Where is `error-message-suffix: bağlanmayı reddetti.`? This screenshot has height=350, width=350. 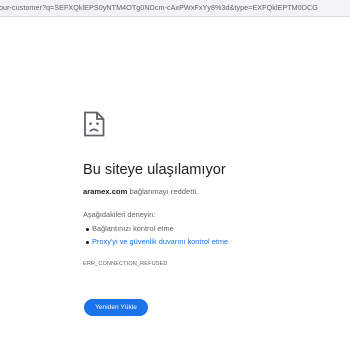 error-message-suffix: bağlanmayı reddetti. is located at coordinates (163, 191).